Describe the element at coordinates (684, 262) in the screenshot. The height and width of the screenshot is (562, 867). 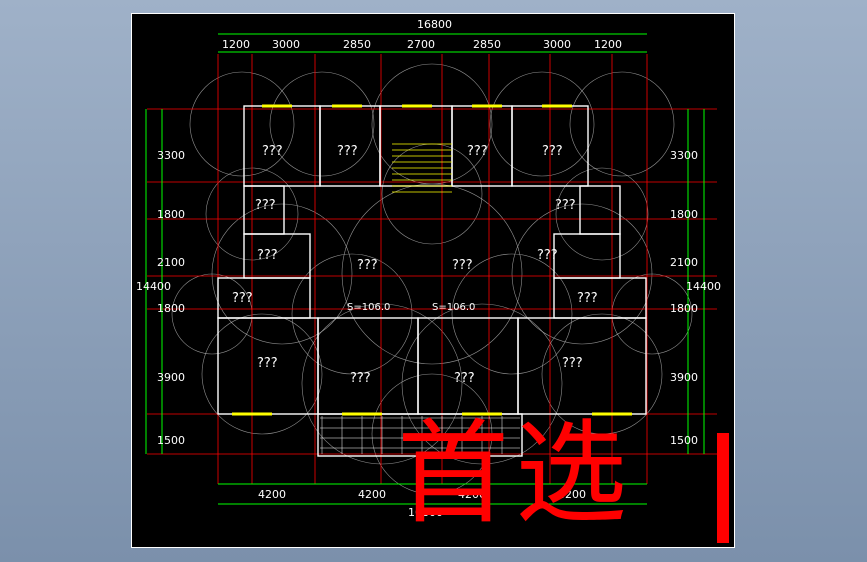
I see `dim-right-seg-3: 2100` at that location.